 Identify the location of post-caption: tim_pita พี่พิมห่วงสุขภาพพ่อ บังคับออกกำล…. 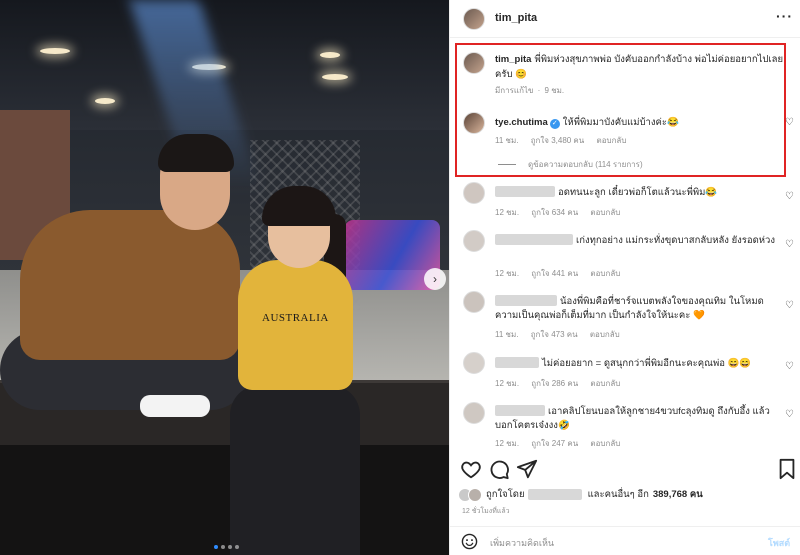
(640, 67).